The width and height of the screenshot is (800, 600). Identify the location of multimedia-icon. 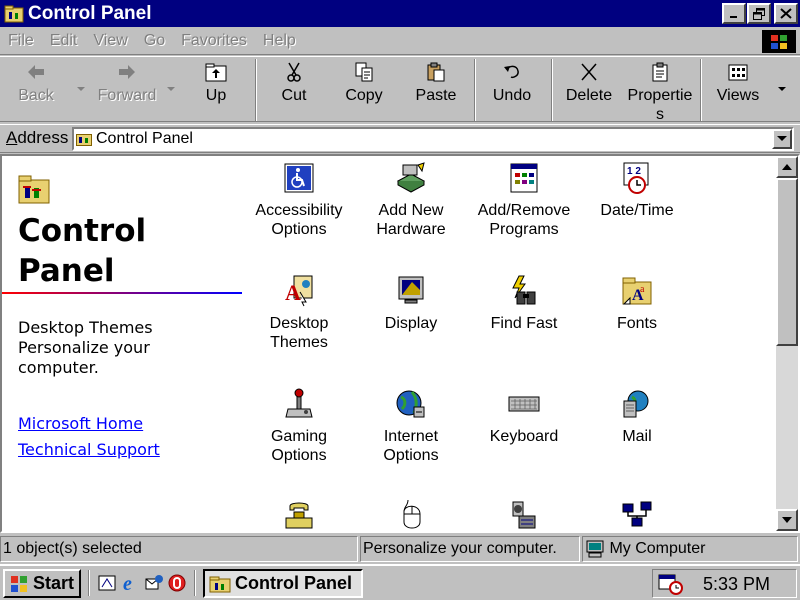
(524, 515).